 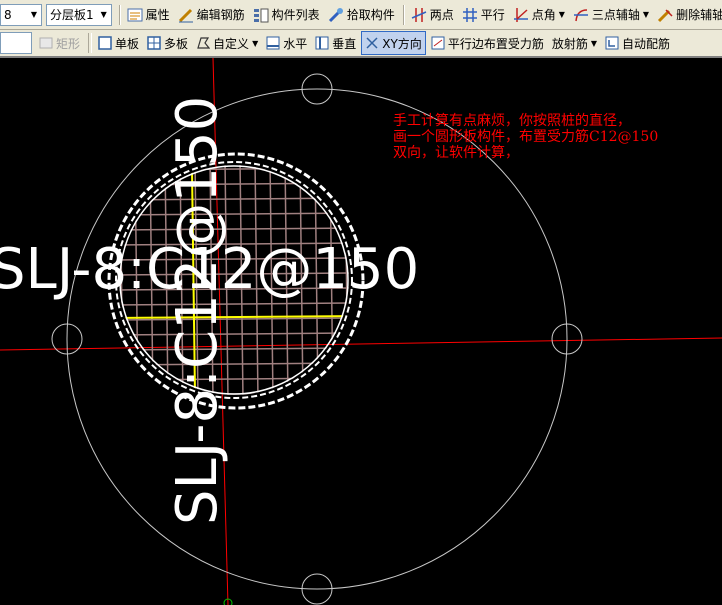 I want to click on parallel-edge-rebar-button: 平行边布置受力筋, so click(x=487, y=43).